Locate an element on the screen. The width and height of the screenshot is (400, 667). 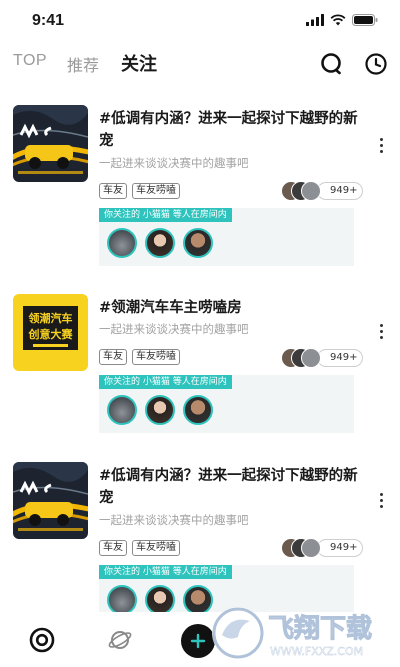
home-target-icon is located at coordinates (42, 640).